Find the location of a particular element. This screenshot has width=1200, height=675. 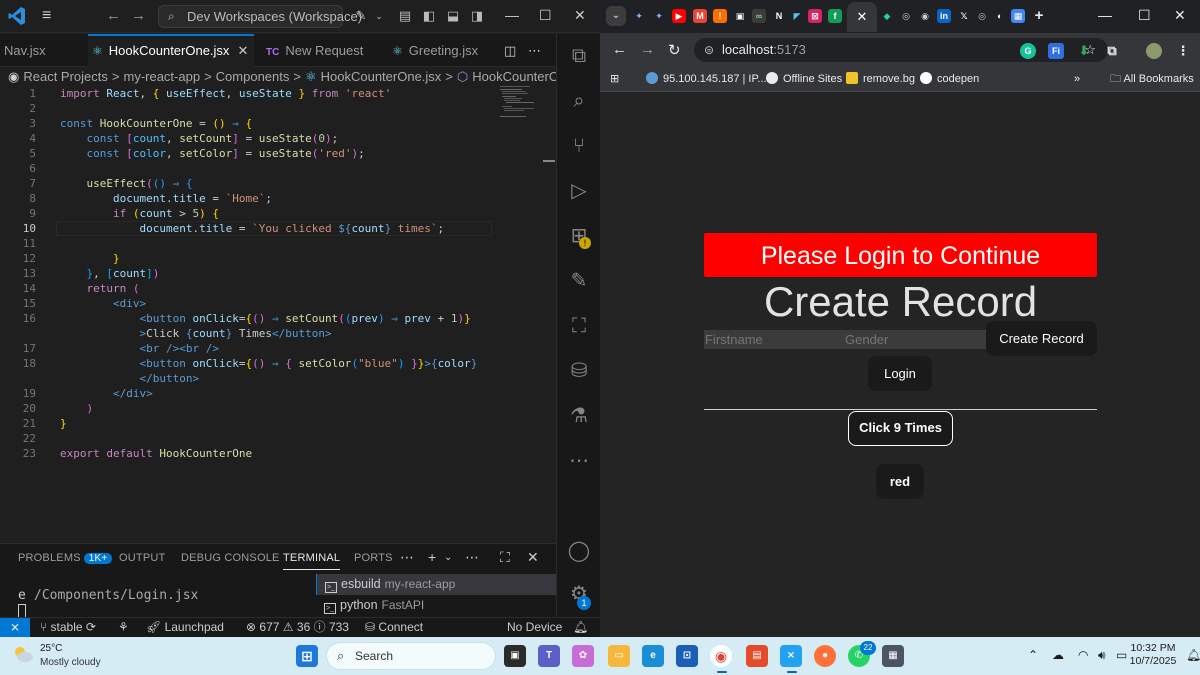

close-tab-icon: ✕ is located at coordinates (242, 50).